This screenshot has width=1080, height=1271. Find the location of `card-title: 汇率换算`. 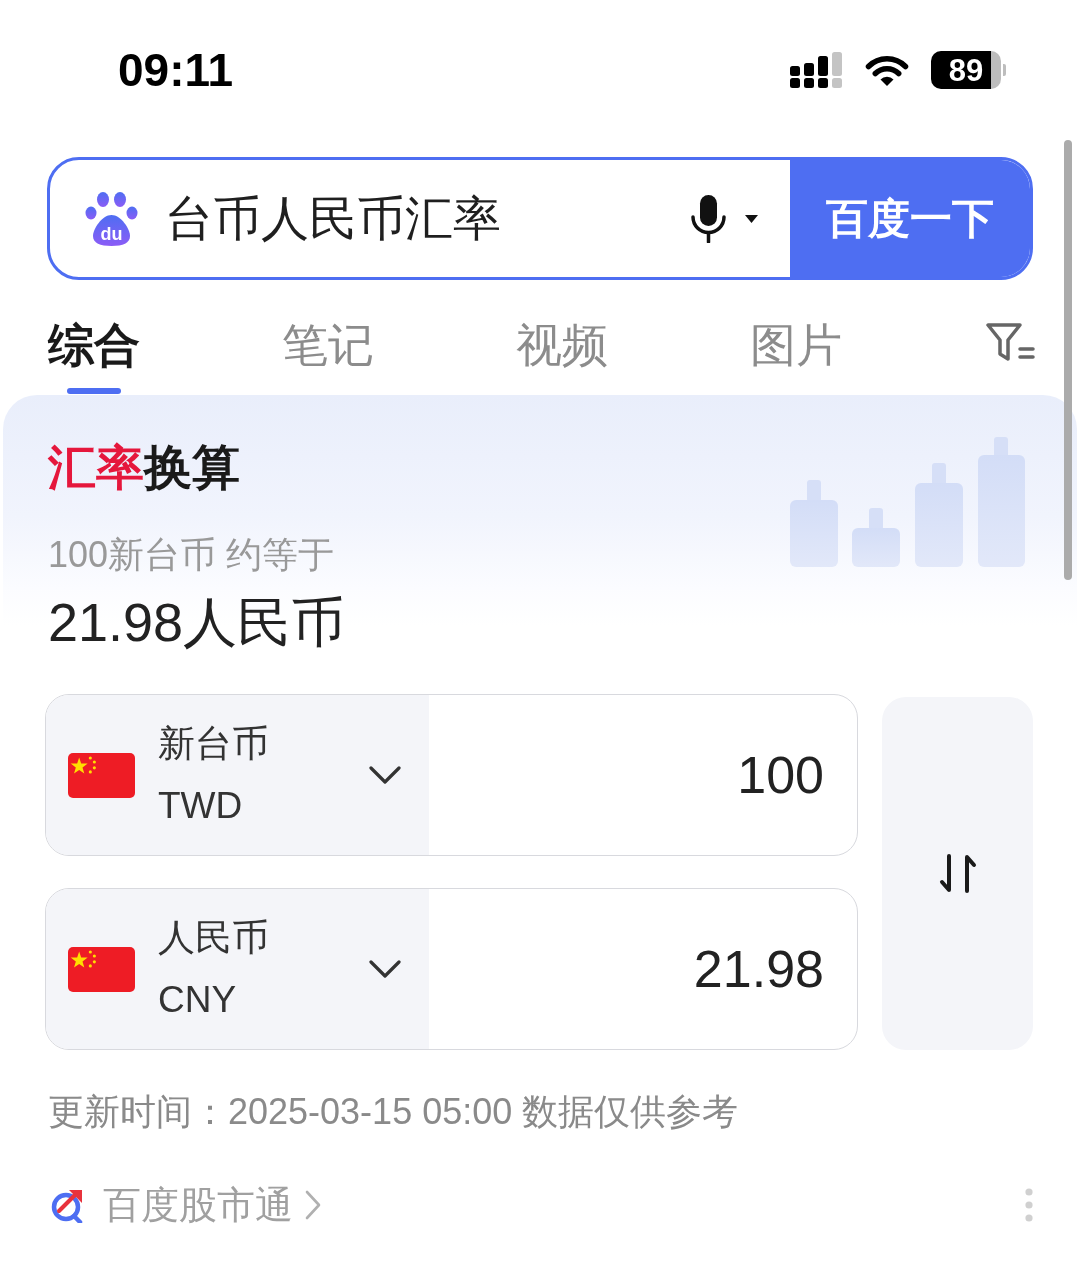

card-title: 汇率换算 is located at coordinates (144, 468).